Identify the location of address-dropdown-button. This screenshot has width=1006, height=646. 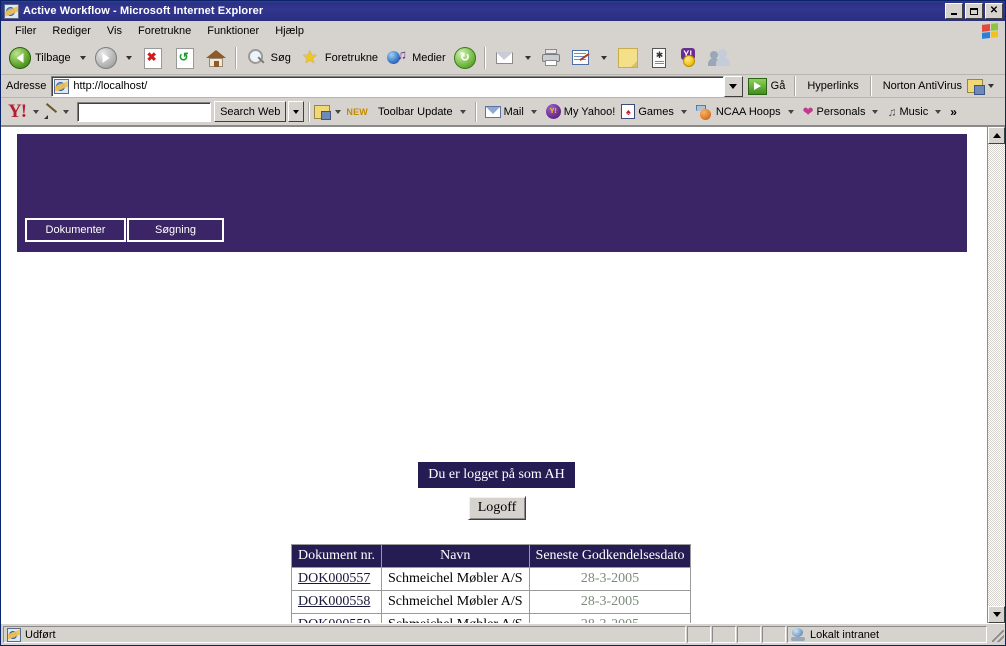
(733, 86).